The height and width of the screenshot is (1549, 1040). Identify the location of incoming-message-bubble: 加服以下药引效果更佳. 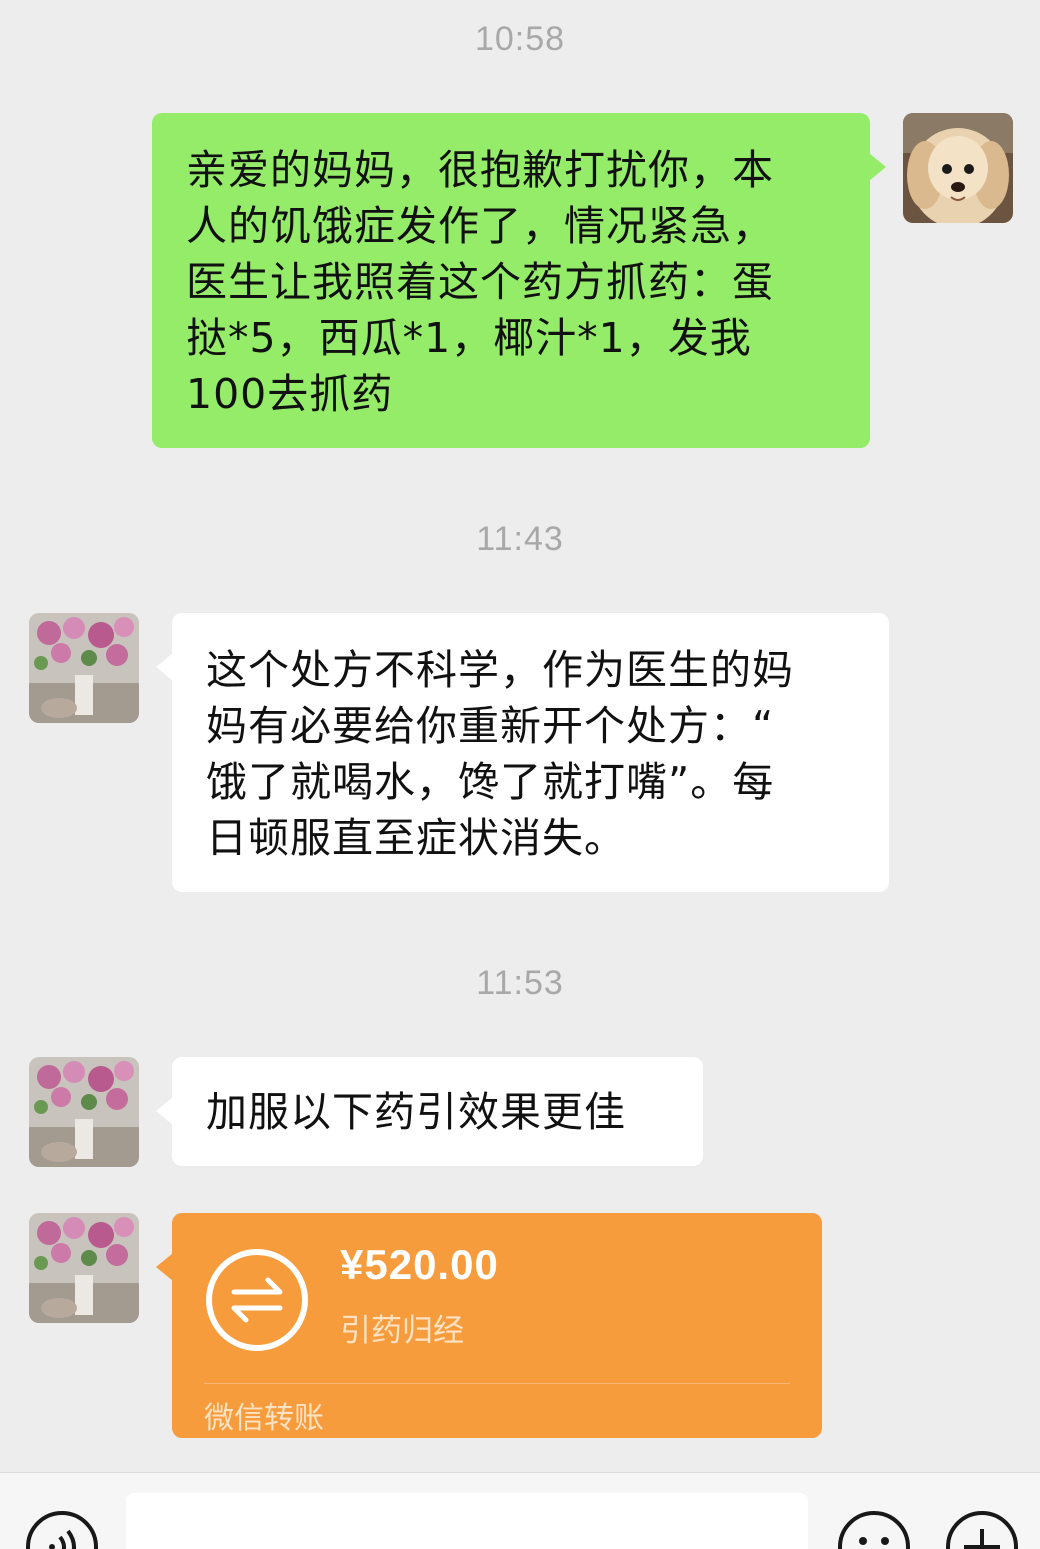
(429, 1111).